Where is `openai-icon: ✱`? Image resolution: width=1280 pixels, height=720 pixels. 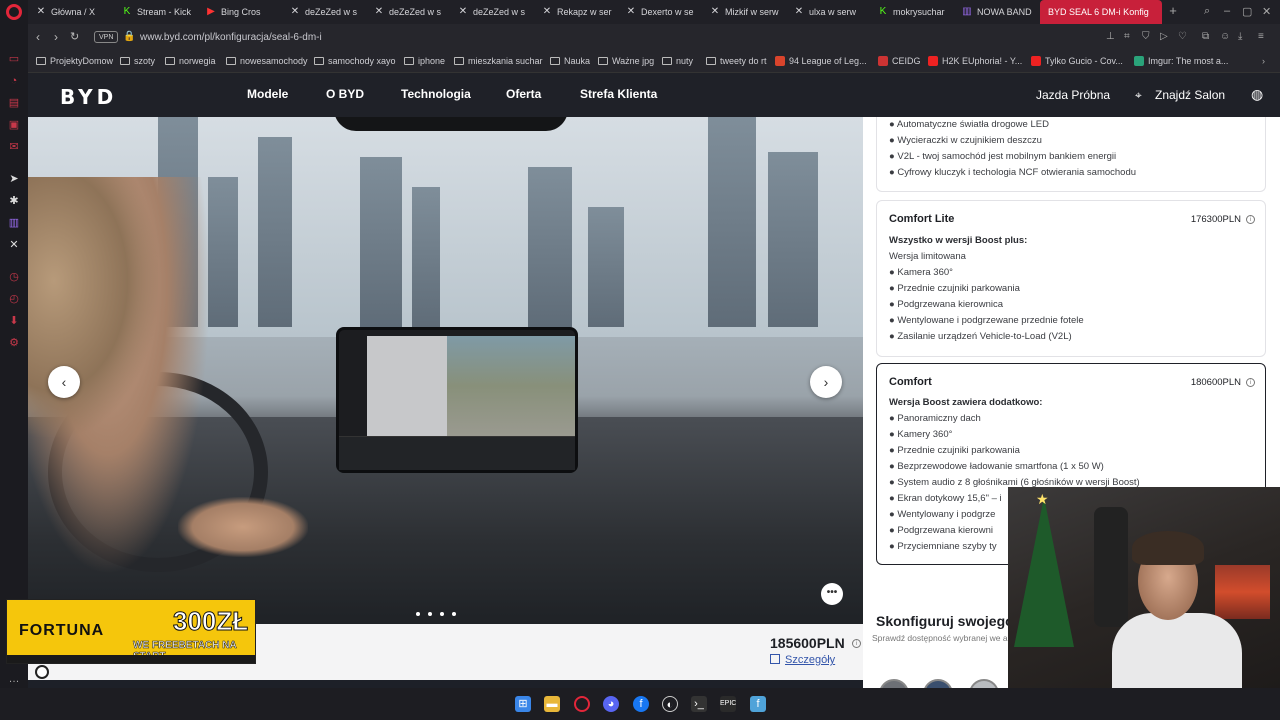
openai-icon: ✱ is located at coordinates (14, 201).